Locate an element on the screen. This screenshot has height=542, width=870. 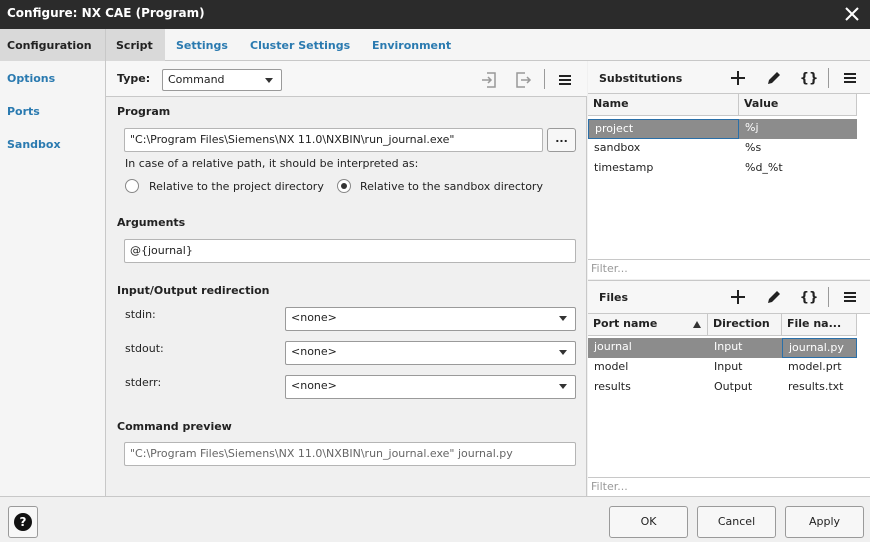
table-cell: journal is located at coordinates (648, 348).